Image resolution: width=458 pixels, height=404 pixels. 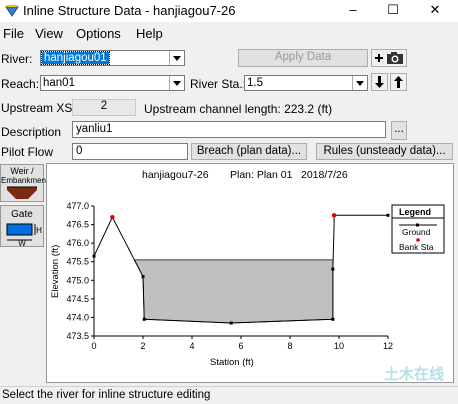 What do you see at coordinates (416, 232) in the screenshot?
I see `legend-ground: Ground` at bounding box center [416, 232].